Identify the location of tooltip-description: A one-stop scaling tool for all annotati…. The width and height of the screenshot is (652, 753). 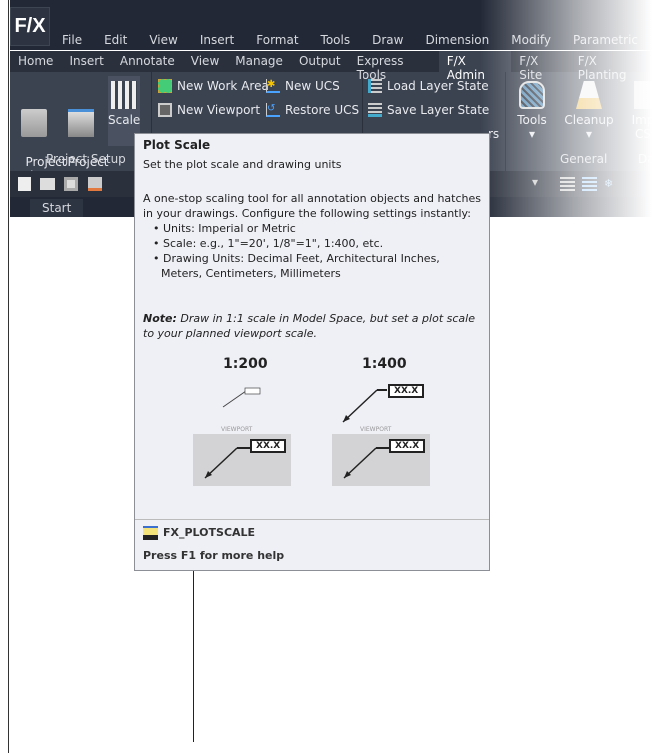
(312, 206).